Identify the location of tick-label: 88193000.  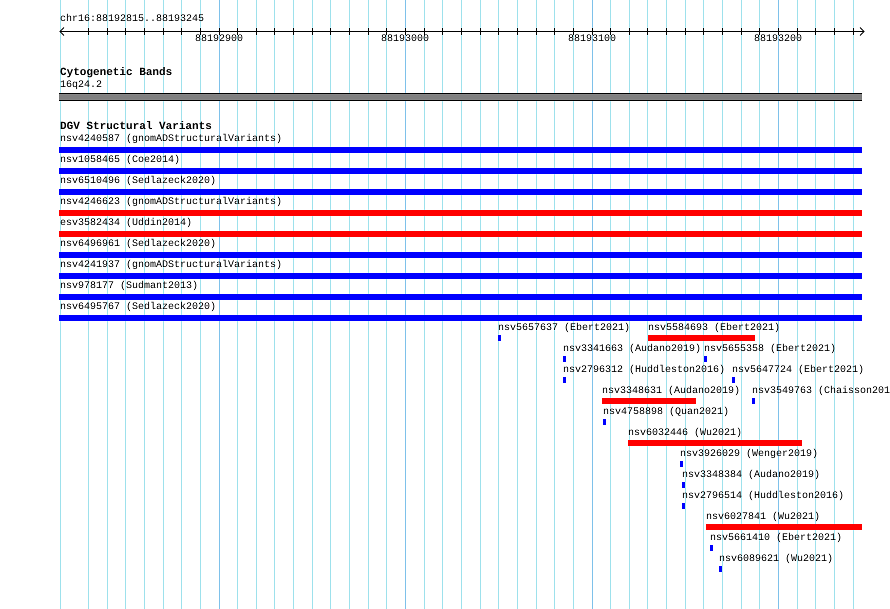
(405, 40).